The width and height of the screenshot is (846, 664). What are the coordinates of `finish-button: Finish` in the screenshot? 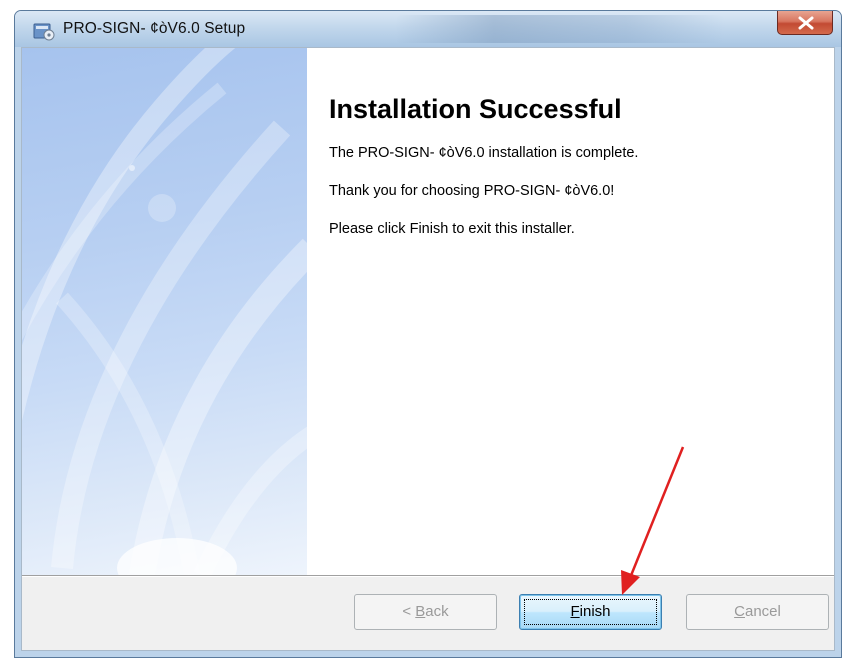 It's located at (590, 612).